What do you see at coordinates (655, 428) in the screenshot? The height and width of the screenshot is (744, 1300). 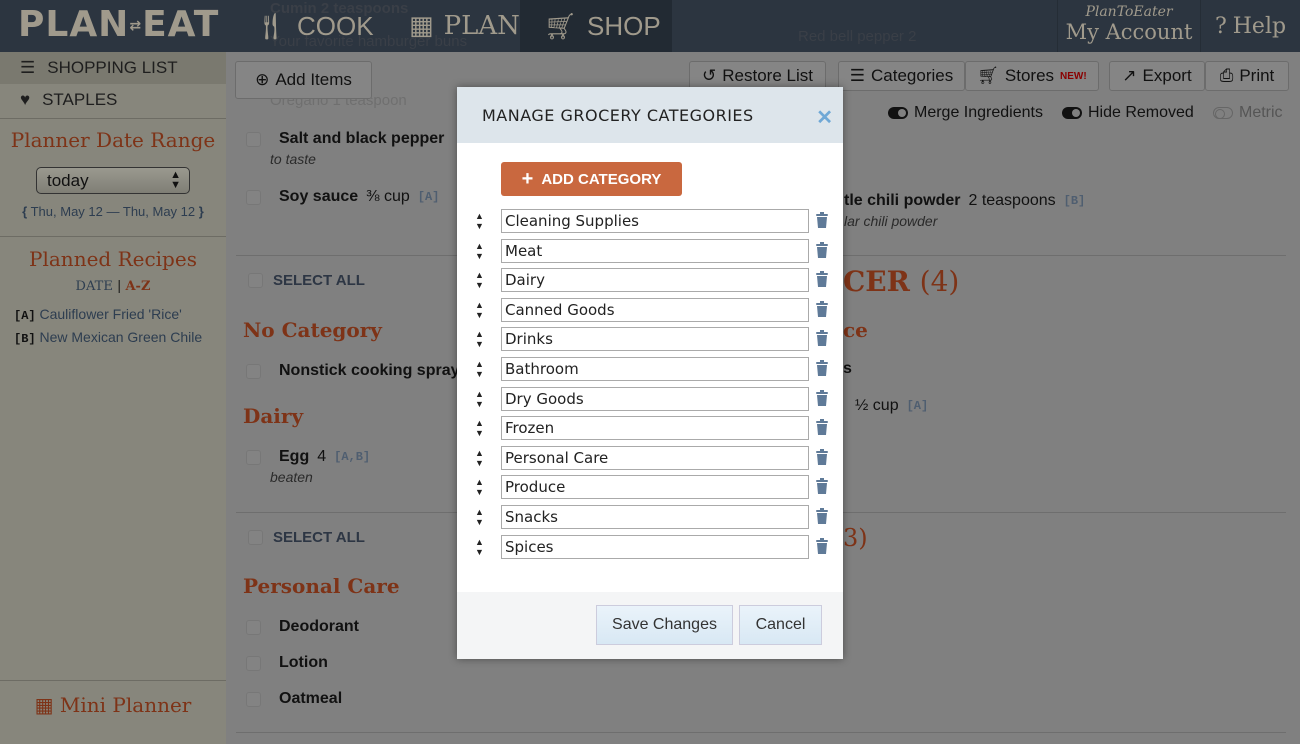 I see `category-name-input: Frozen` at bounding box center [655, 428].